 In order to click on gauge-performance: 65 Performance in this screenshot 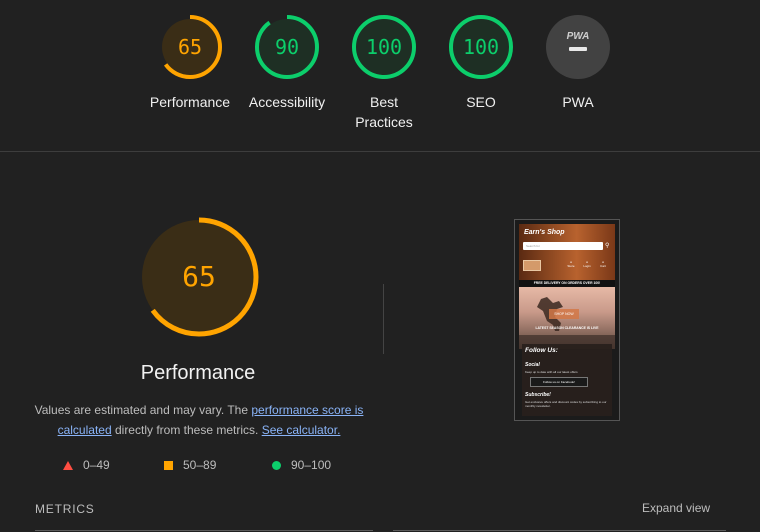, I will do `click(190, 63)`.